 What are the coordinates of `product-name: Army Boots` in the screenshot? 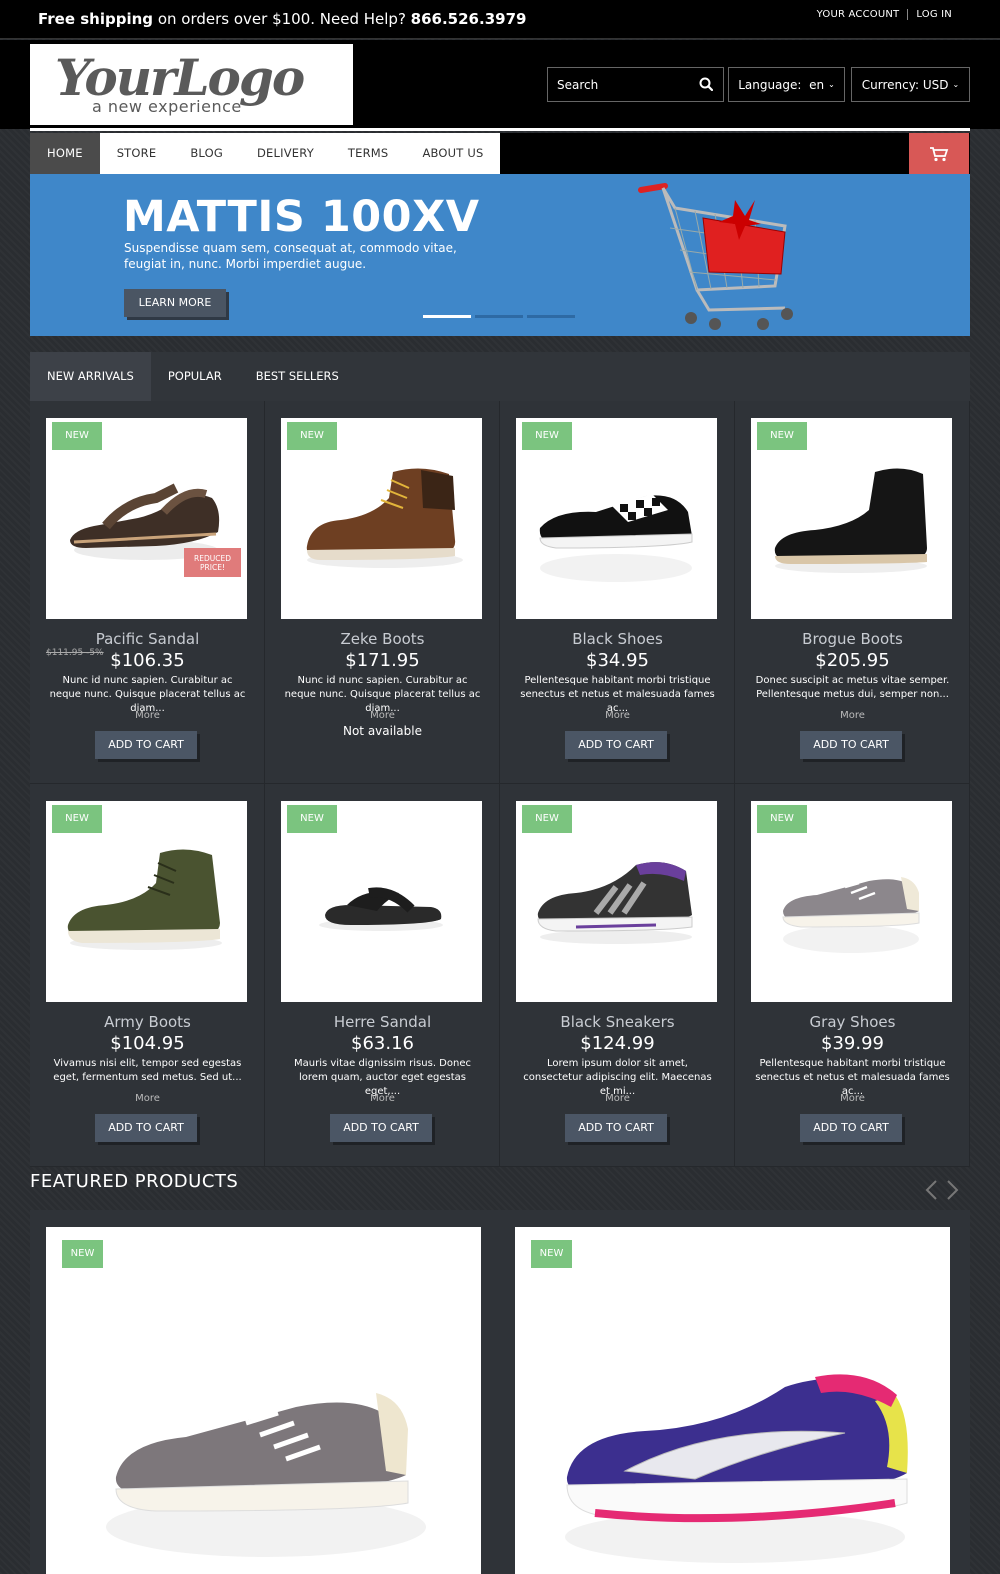 It's located at (147, 1022).